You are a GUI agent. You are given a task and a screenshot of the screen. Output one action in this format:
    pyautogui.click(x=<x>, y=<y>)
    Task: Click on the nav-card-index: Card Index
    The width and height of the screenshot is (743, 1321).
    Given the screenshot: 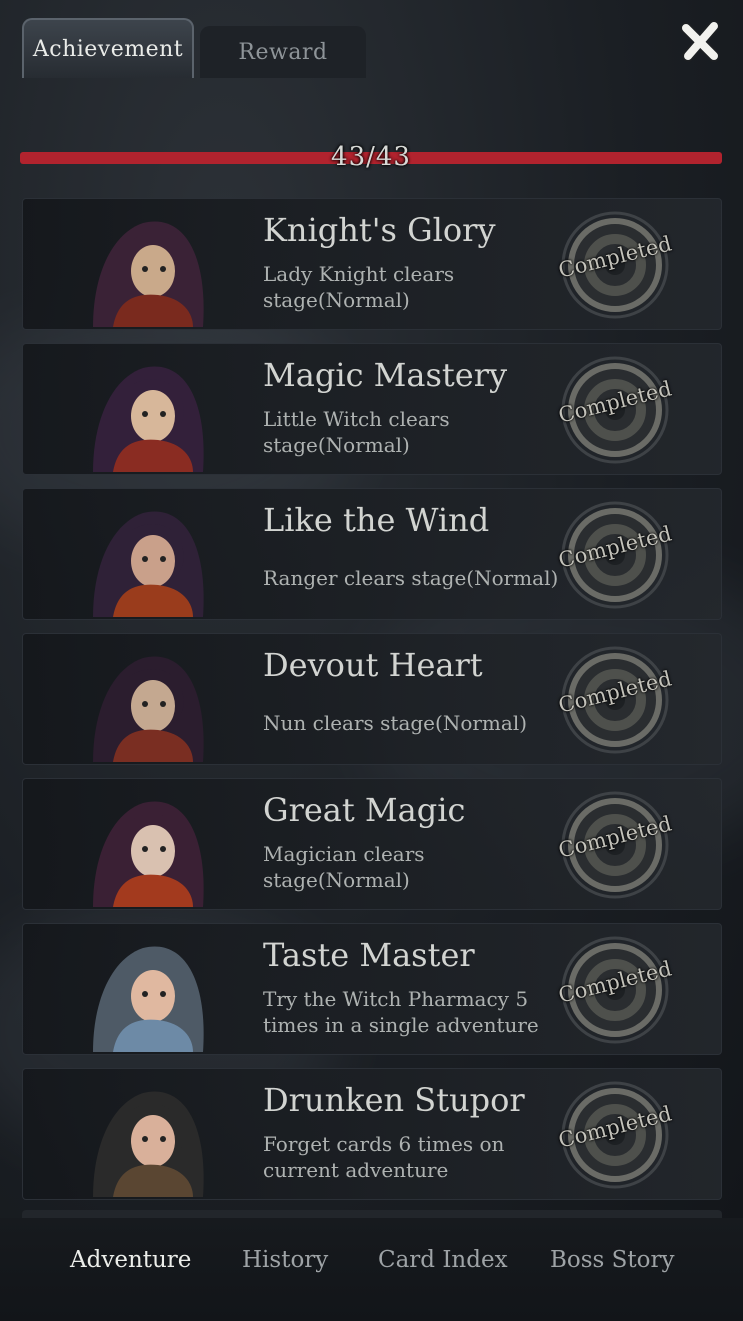 What is the action you would take?
    pyautogui.click(x=443, y=1260)
    